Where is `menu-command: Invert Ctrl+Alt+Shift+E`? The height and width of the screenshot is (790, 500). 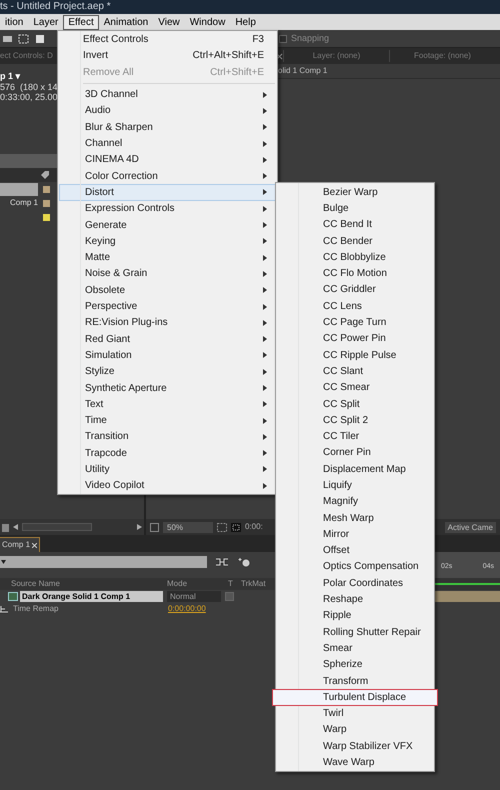 menu-command: Invert Ctrl+Alt+Shift+E is located at coordinates (167, 56).